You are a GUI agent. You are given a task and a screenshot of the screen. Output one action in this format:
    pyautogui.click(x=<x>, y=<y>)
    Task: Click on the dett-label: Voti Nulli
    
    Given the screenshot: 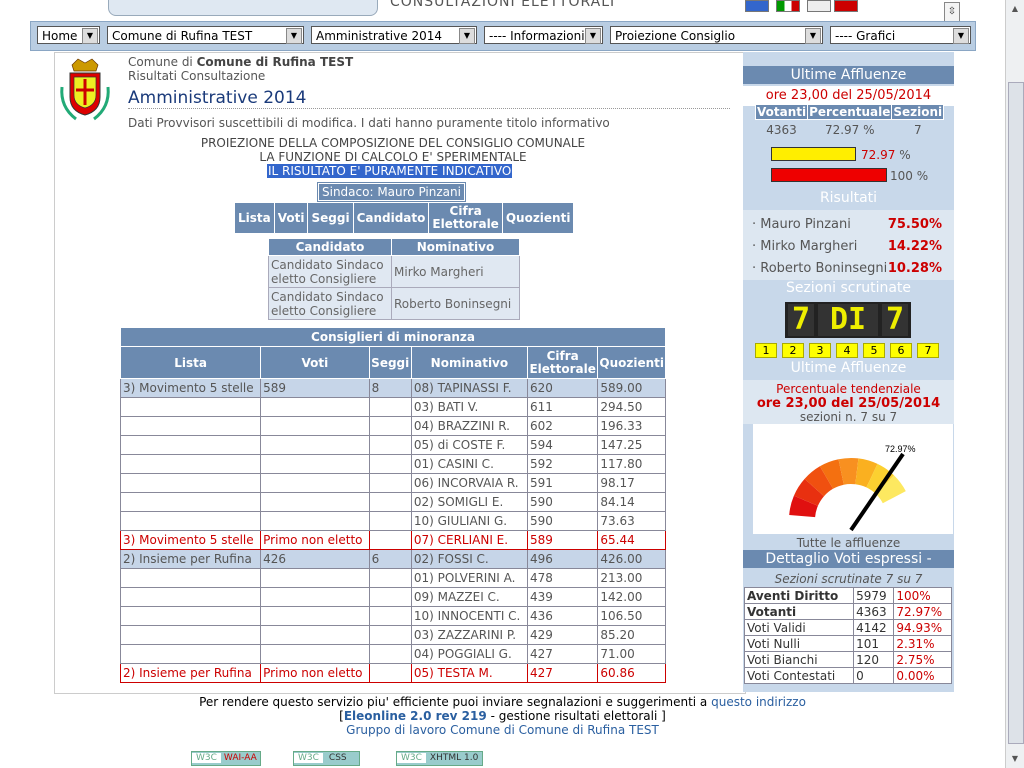 What is the action you would take?
    pyautogui.click(x=799, y=643)
    